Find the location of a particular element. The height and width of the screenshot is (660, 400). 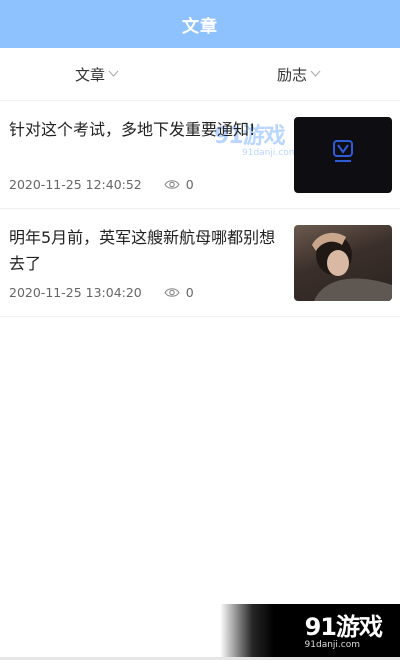

article-meta: 2020-11-25 13:04:20 0 is located at coordinates (101, 292).